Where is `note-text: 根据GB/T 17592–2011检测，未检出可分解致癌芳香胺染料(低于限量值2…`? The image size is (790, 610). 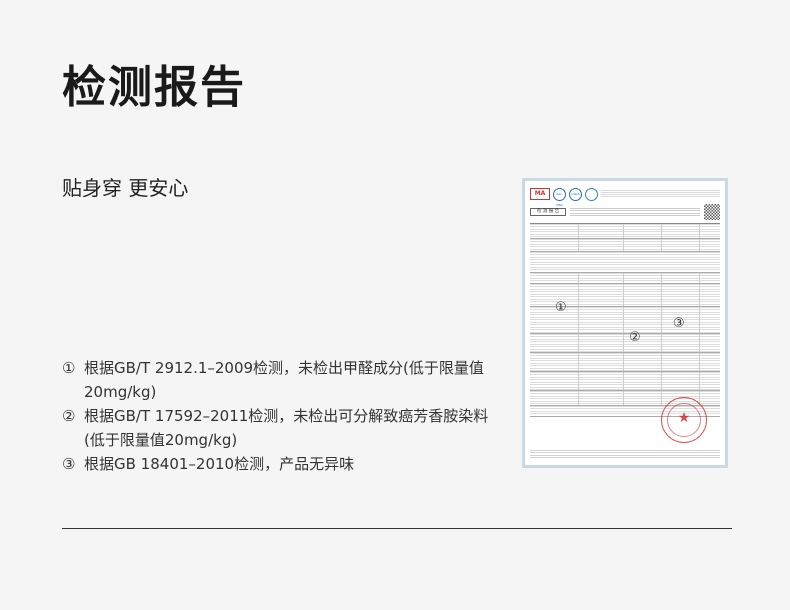 note-text: 根据GB/T 17592–2011检测，未检出可分解致癌芳香胺染料(低于限量值2… is located at coordinates (286, 428).